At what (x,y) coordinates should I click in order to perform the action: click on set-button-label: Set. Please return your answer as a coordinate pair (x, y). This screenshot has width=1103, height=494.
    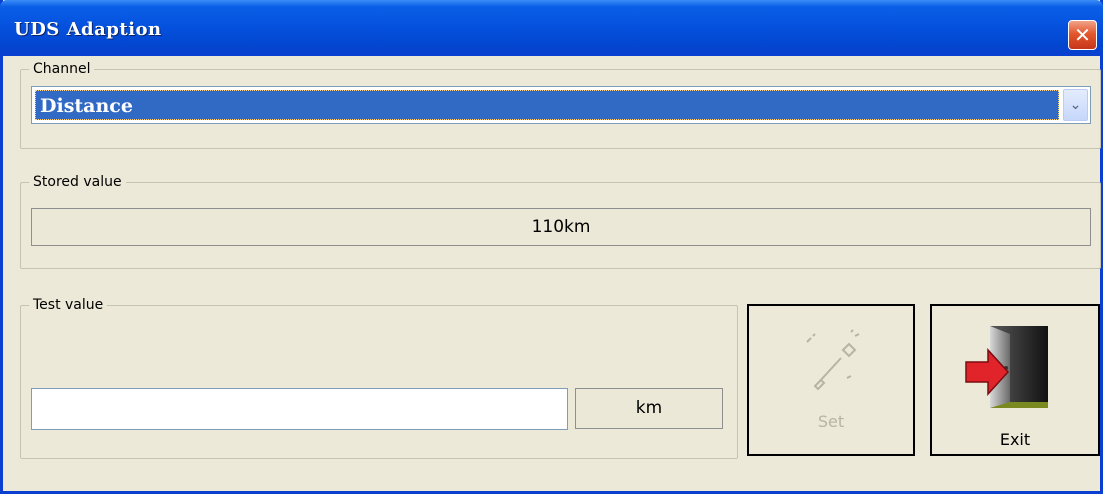
    Looking at the image, I should click on (831, 421).